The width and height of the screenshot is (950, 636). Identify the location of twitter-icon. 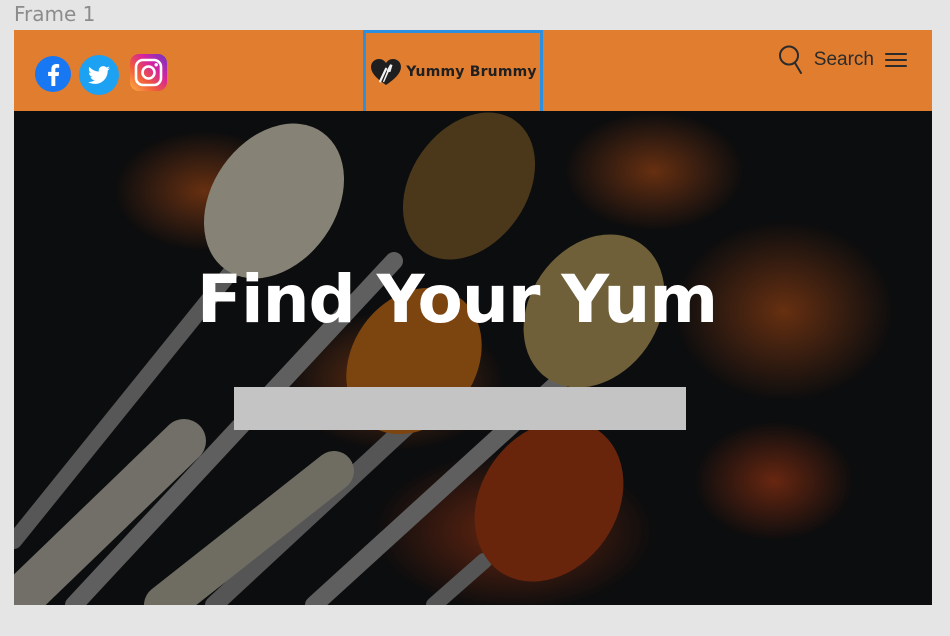
(99, 75).